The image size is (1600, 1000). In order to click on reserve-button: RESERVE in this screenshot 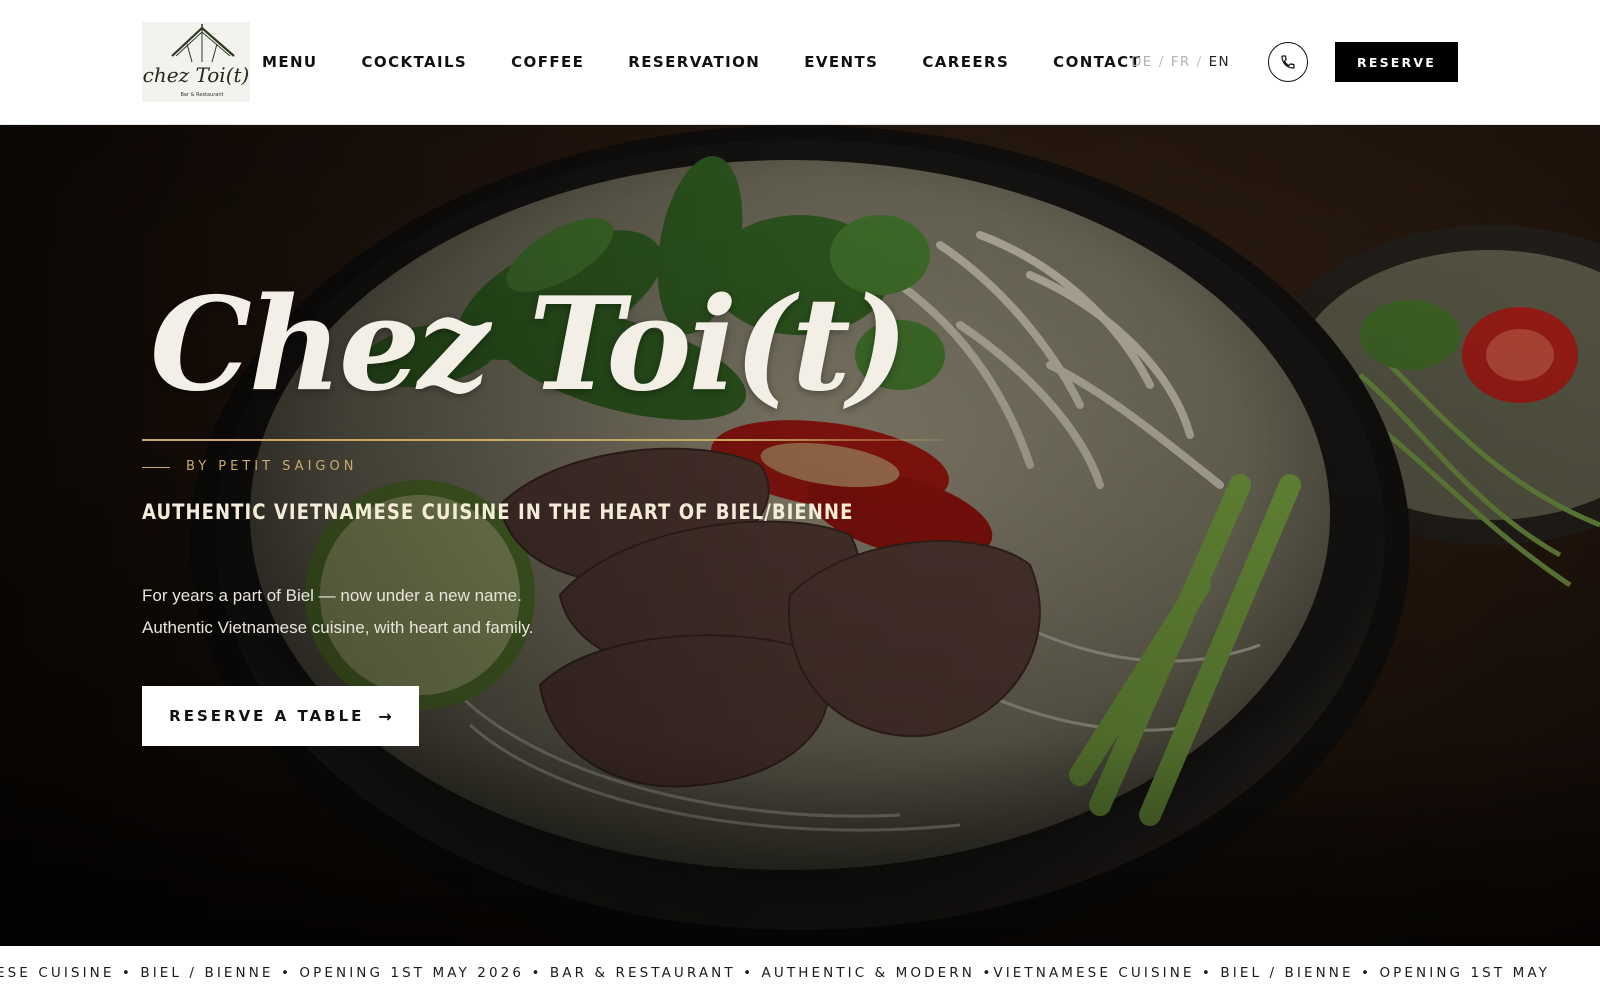, I will do `click(1396, 62)`.